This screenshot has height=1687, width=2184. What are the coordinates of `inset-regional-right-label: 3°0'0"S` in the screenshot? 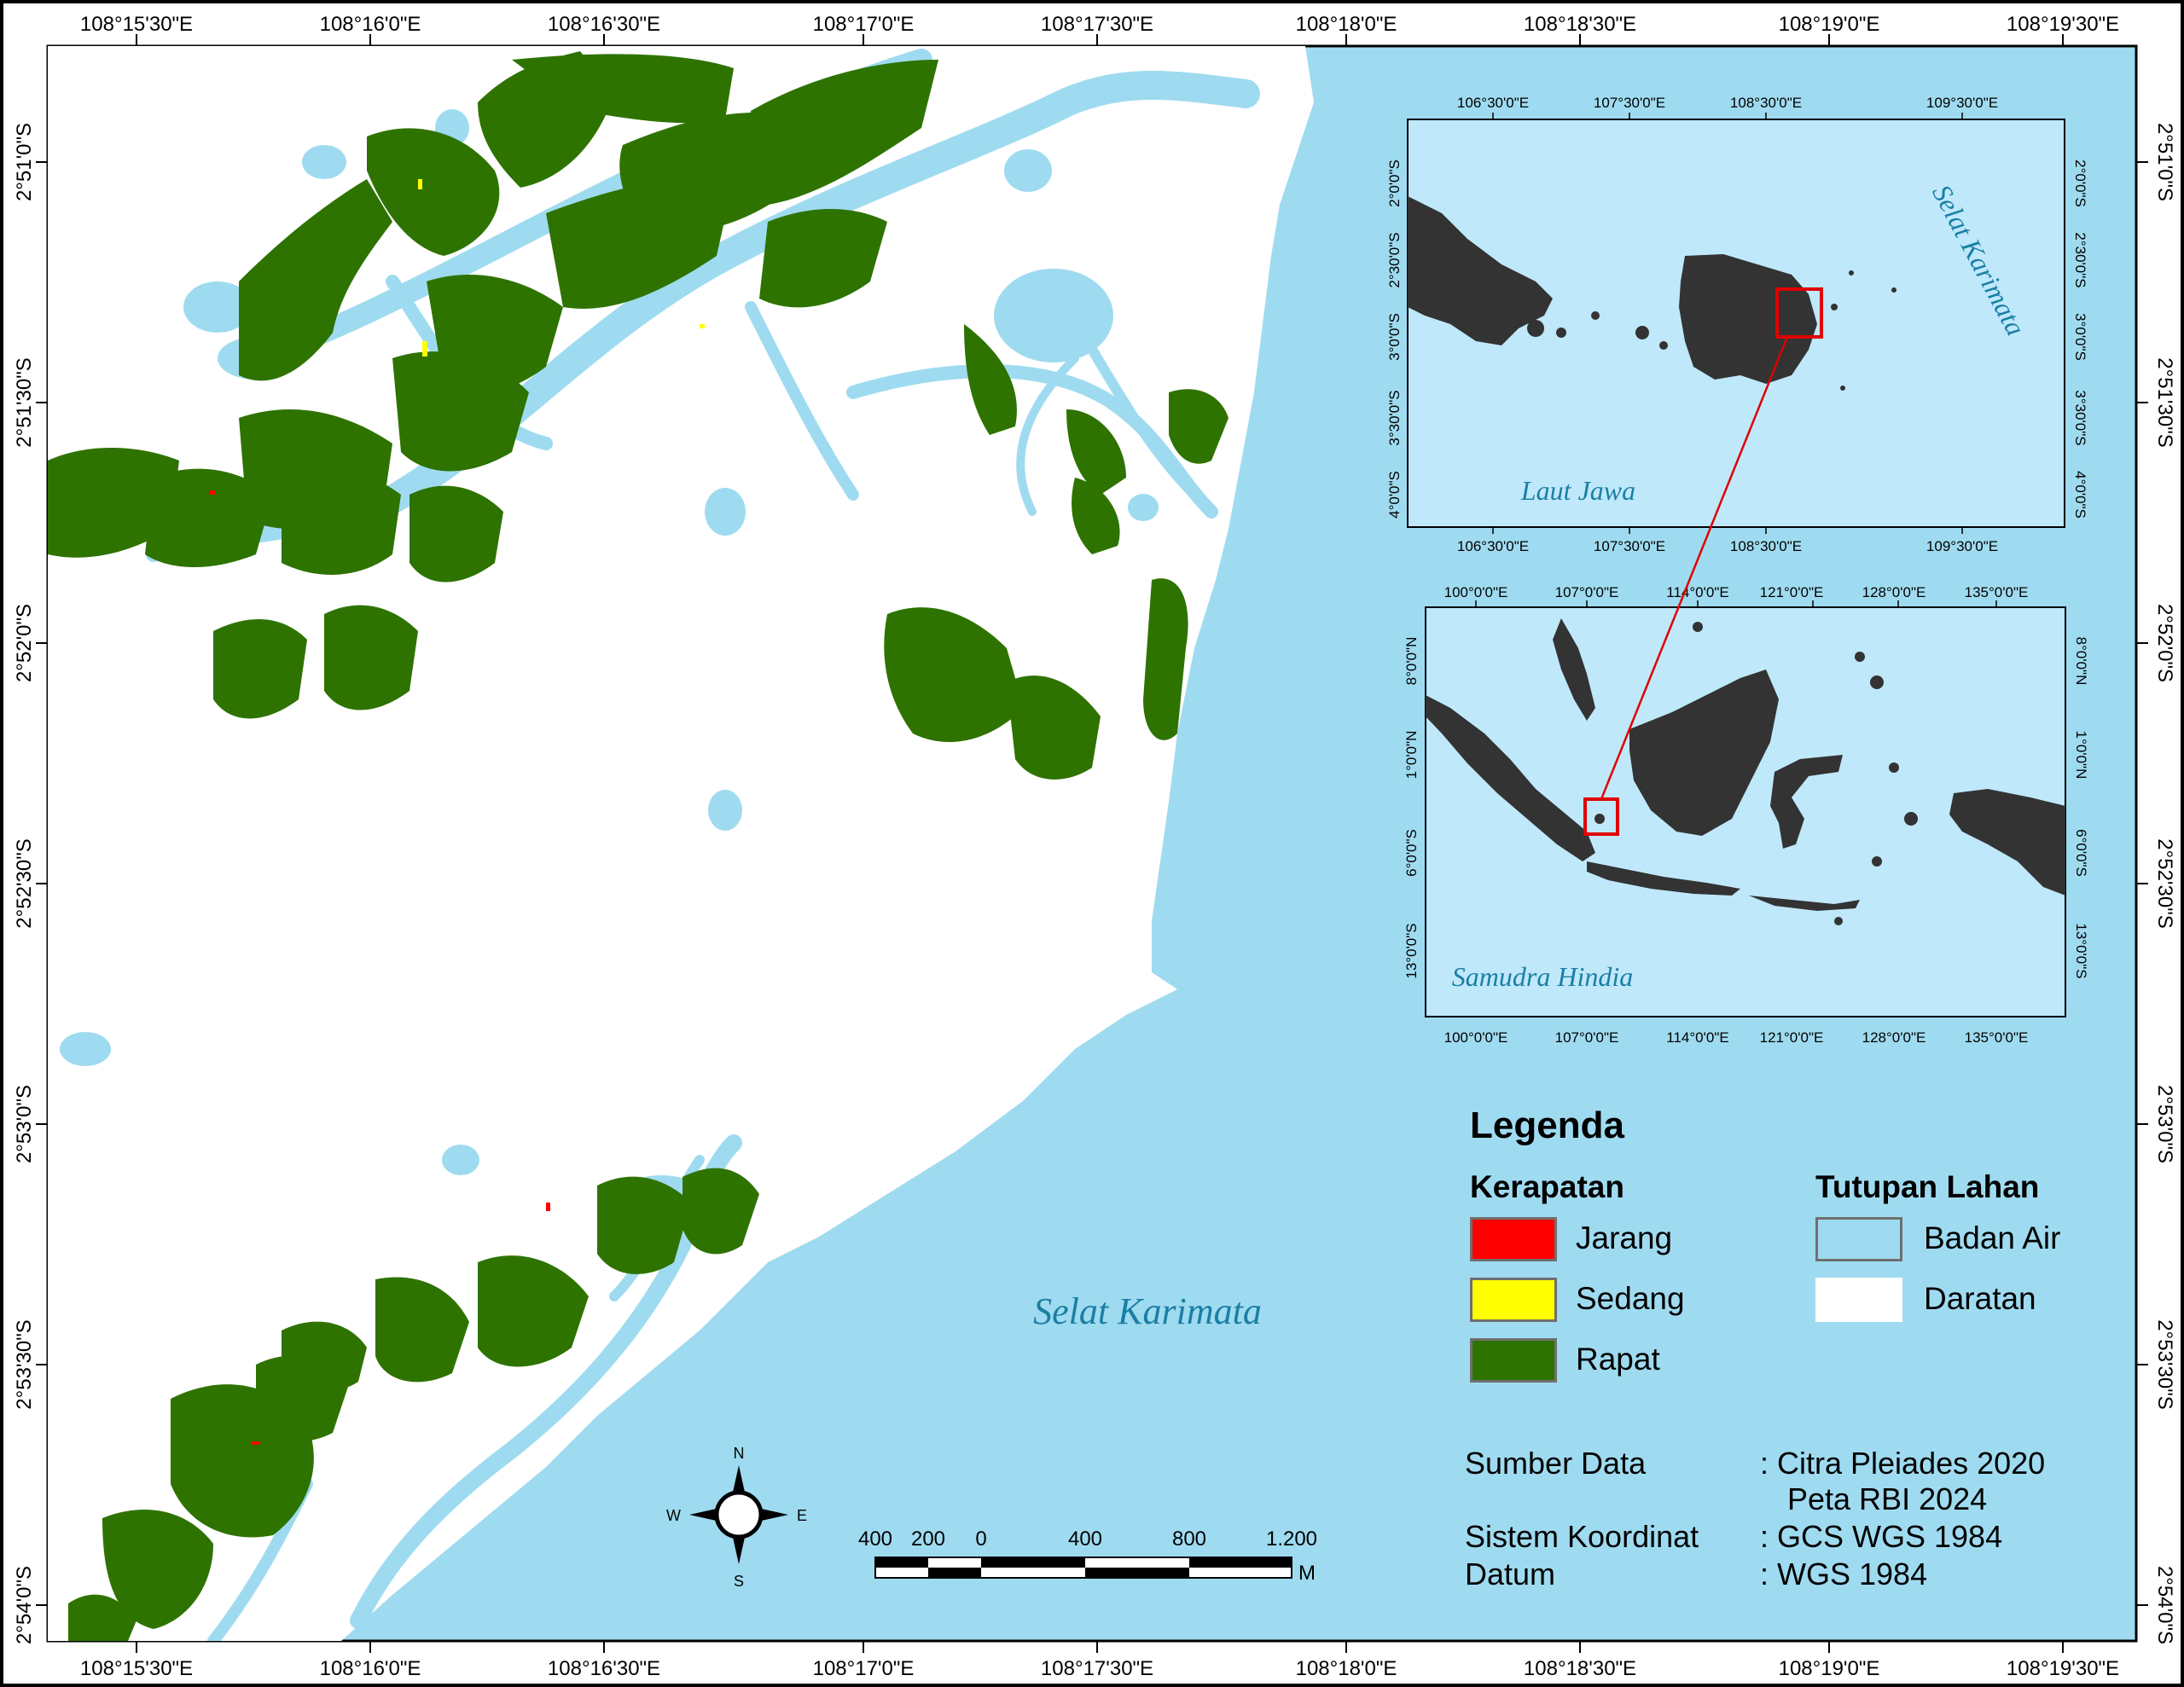 It's located at (2080, 337).